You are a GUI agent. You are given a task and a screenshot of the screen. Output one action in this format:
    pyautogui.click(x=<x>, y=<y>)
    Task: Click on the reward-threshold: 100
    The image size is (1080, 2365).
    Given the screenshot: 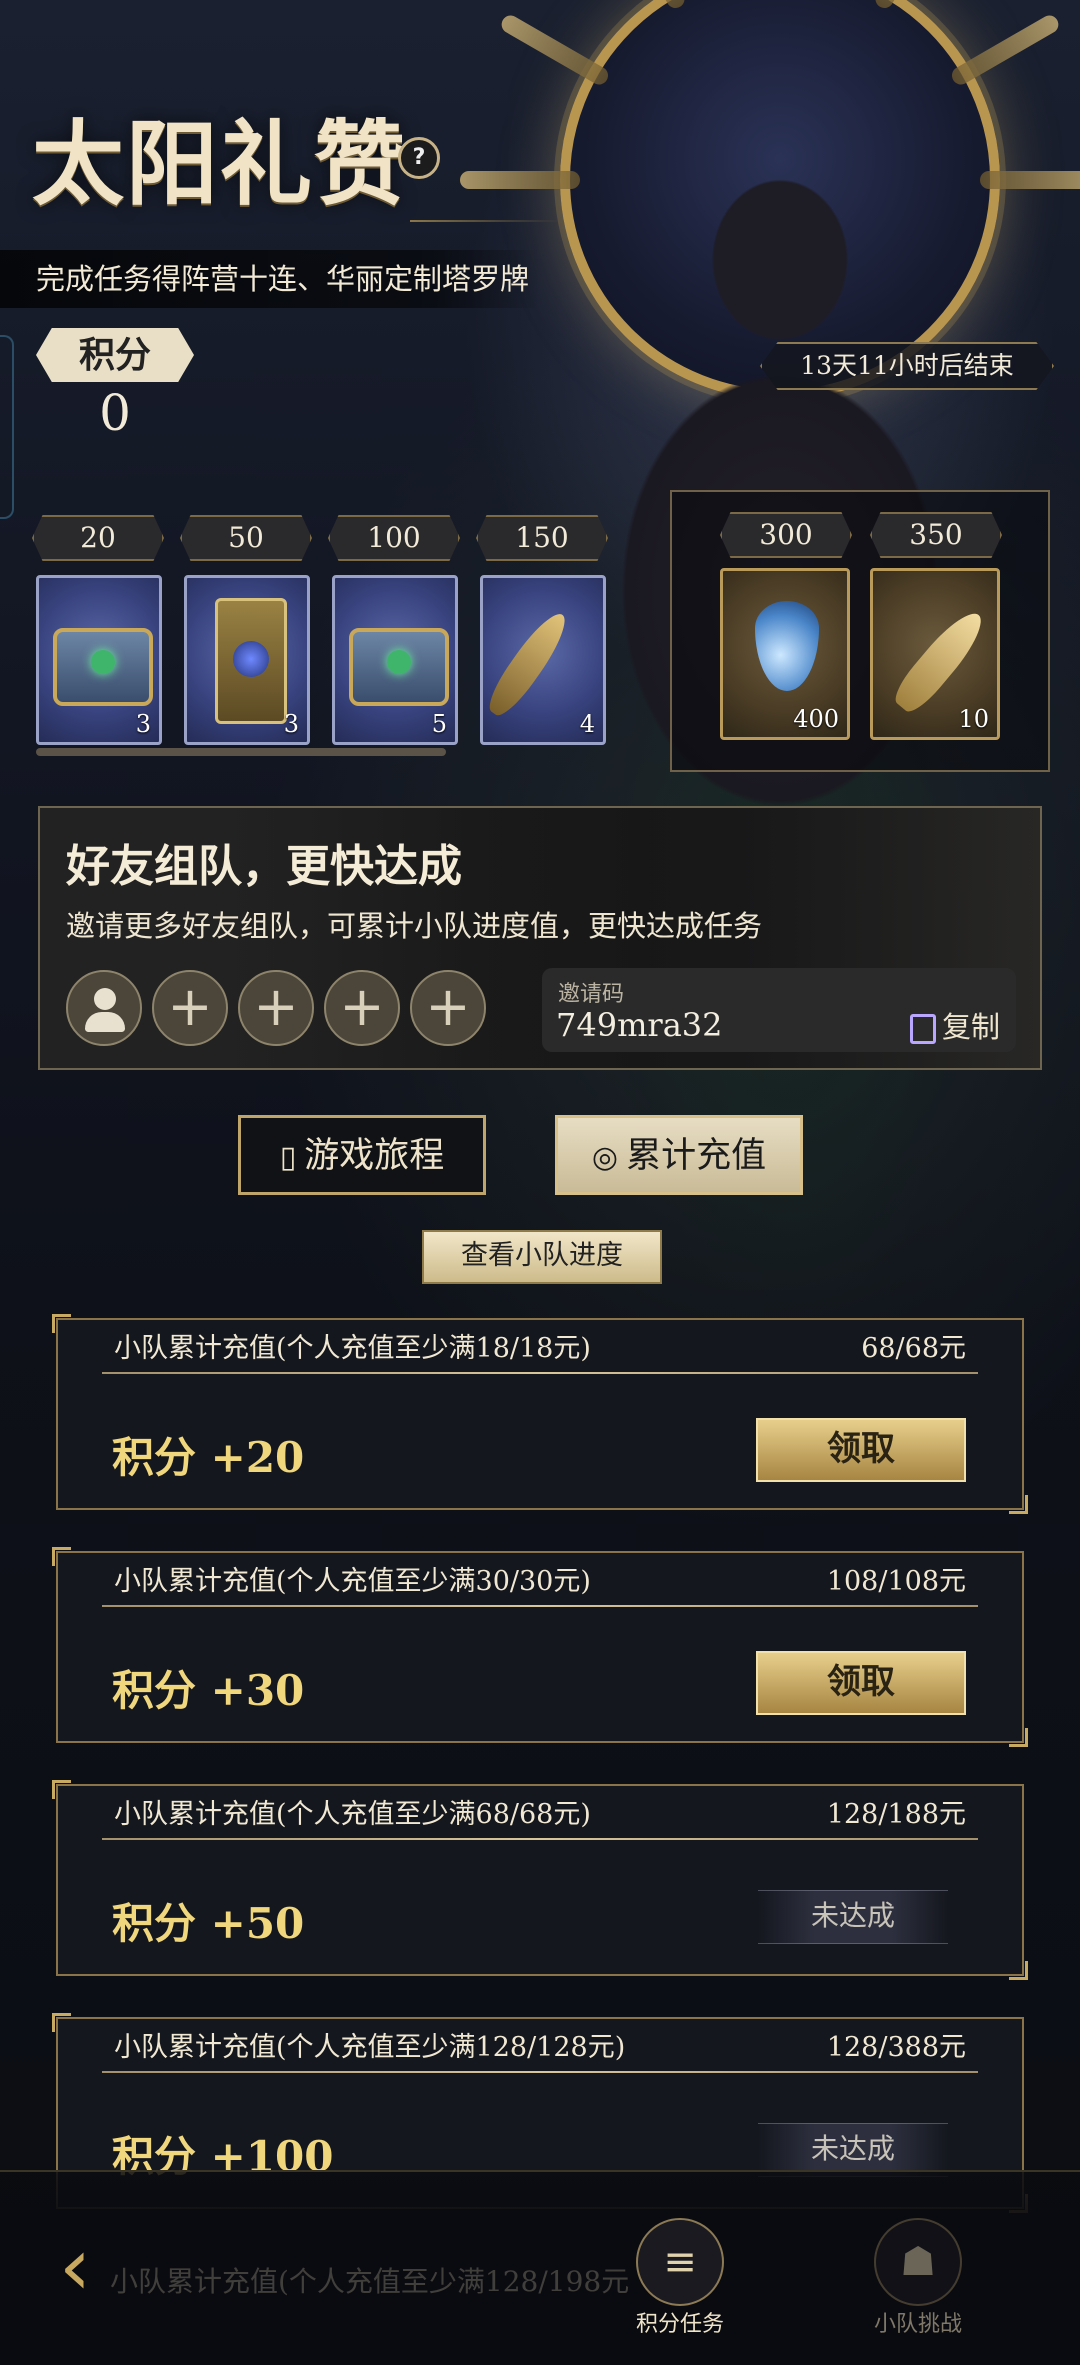 What is the action you would take?
    pyautogui.click(x=394, y=538)
    